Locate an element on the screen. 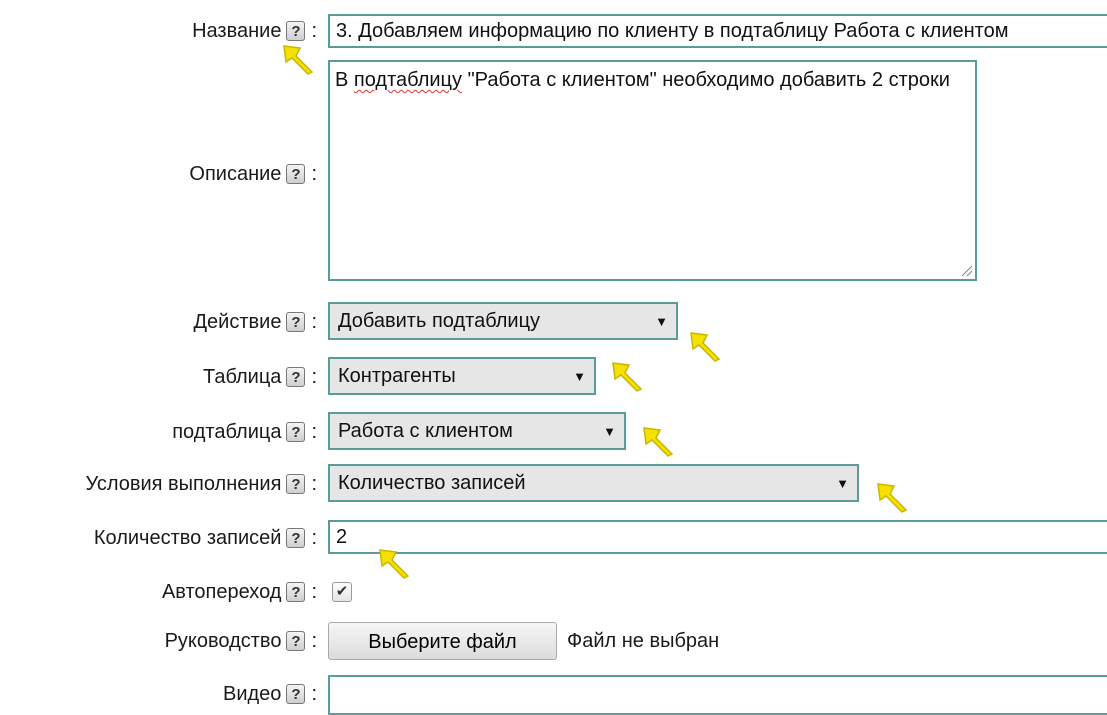 This screenshot has height=715, width=1107. action-selected-value: Добавить подтаблицу is located at coordinates (439, 320).